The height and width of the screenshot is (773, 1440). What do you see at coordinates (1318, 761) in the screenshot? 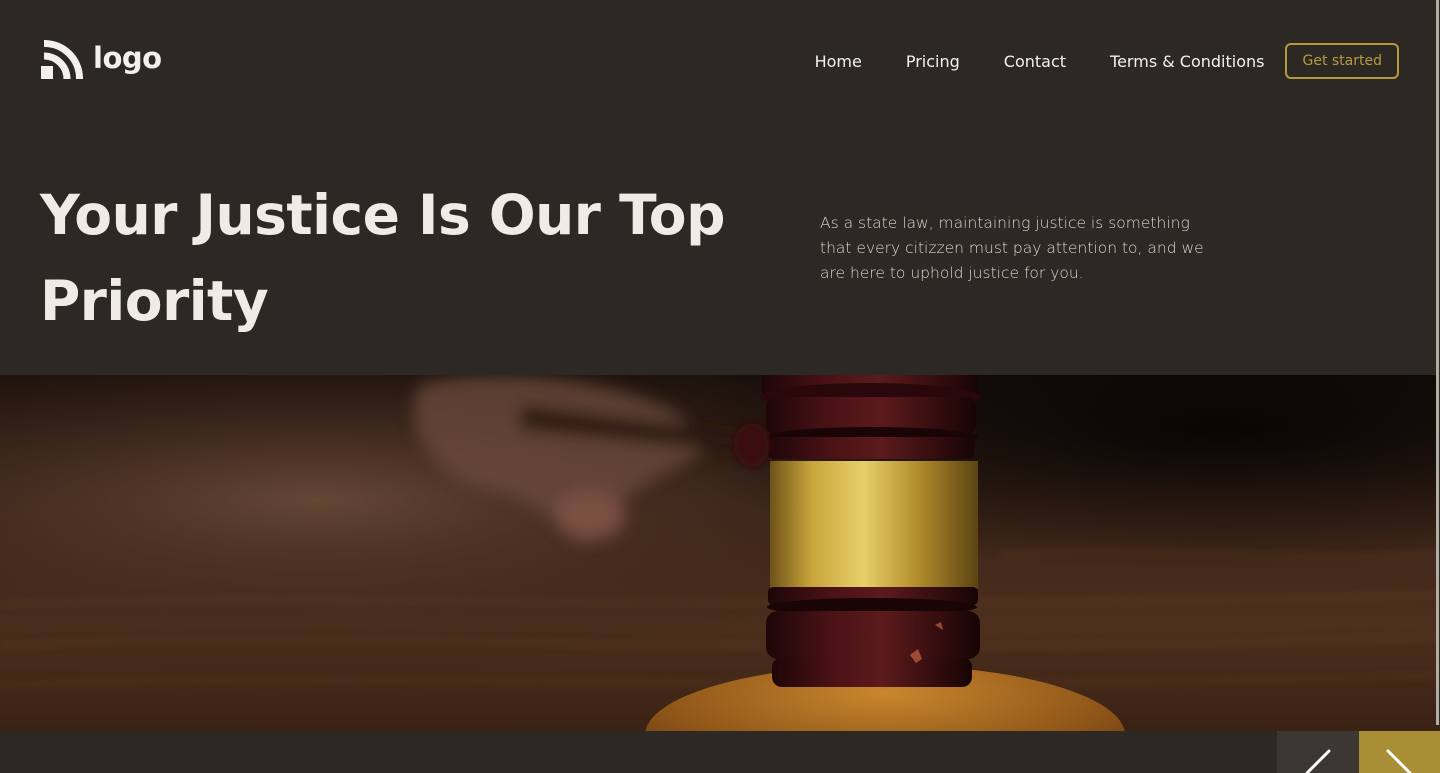
I see `chevron-left-icon` at bounding box center [1318, 761].